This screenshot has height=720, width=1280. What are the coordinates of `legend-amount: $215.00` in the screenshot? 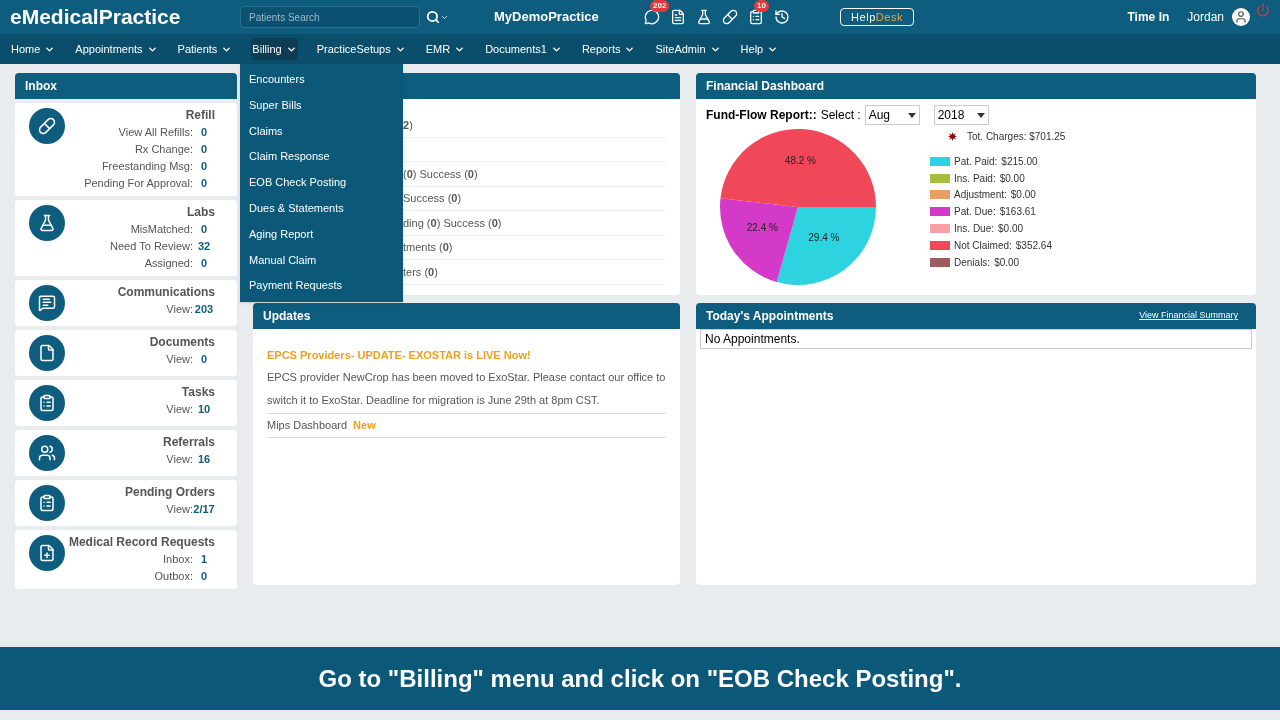 It's located at (1019, 161).